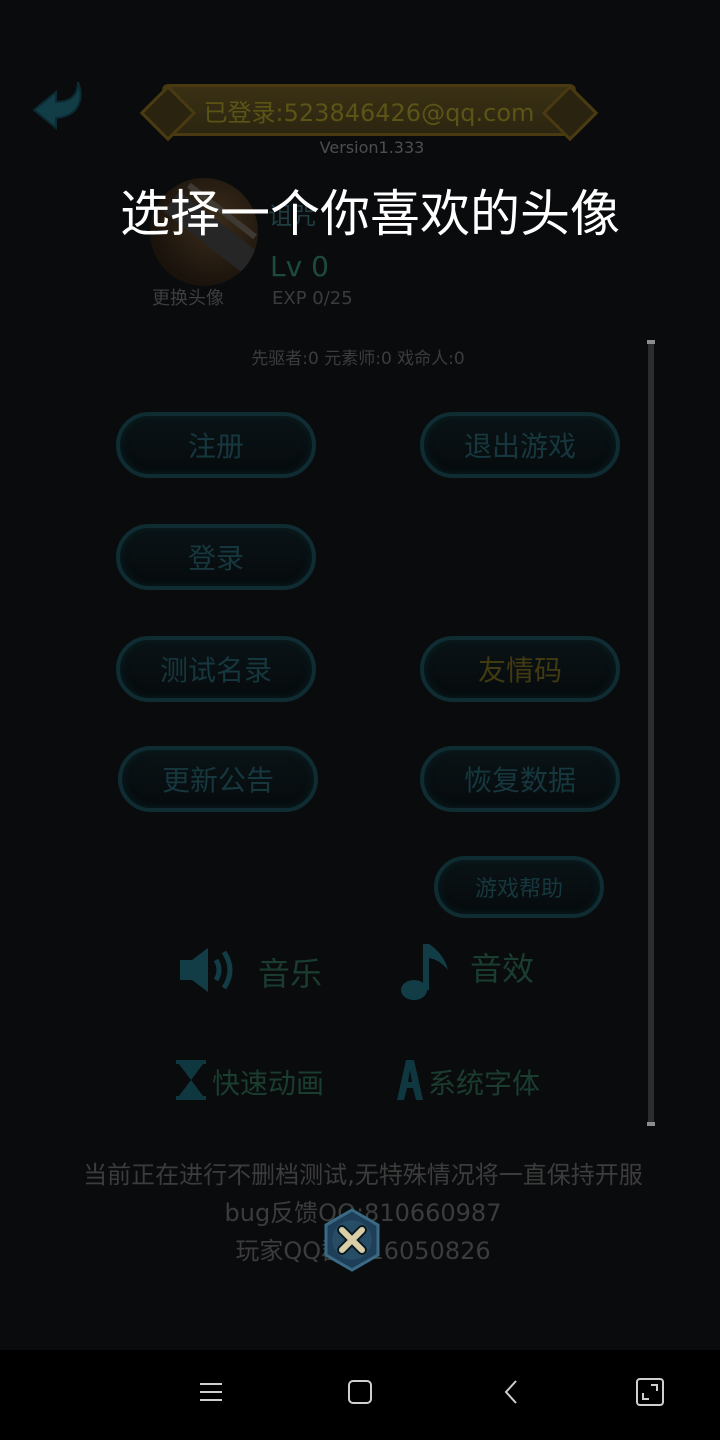 This screenshot has width=720, height=1440. Describe the element at coordinates (466, 974) in the screenshot. I see `sound-toggle: 音效` at that location.